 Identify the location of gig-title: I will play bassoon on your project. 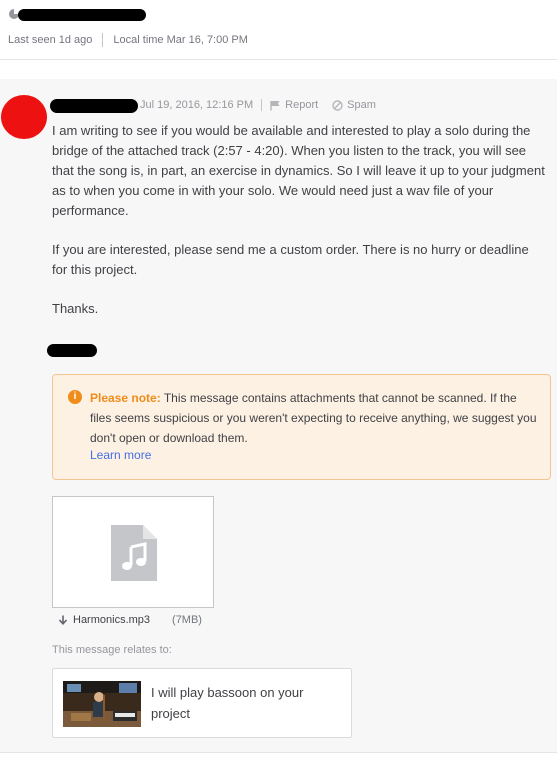
(227, 703).